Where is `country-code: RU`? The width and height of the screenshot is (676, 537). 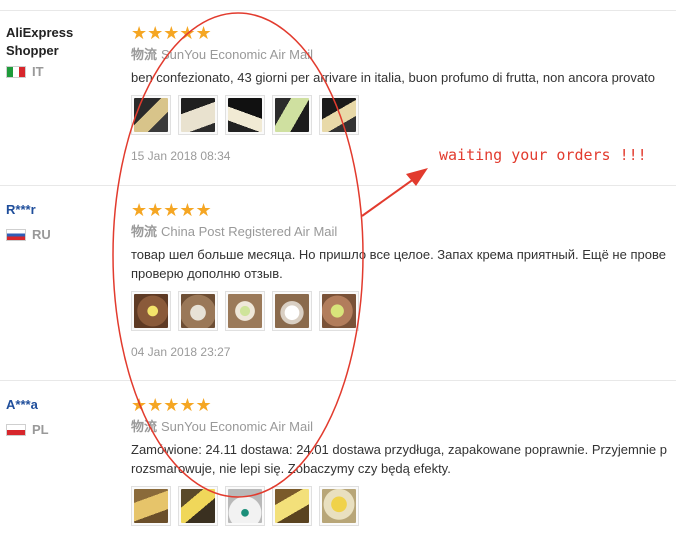
country-code: RU is located at coordinates (41, 234).